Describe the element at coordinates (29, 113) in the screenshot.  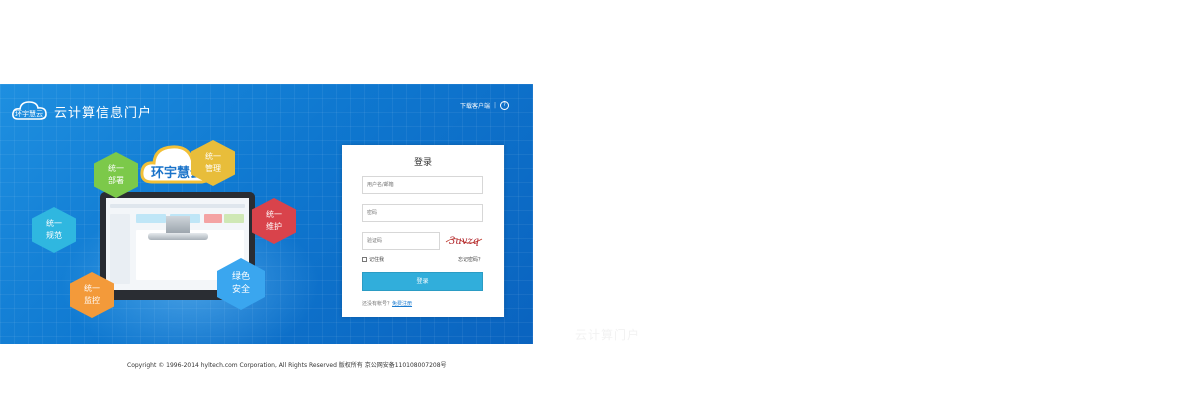
I see `svg-text: 环宇慧云` at that location.